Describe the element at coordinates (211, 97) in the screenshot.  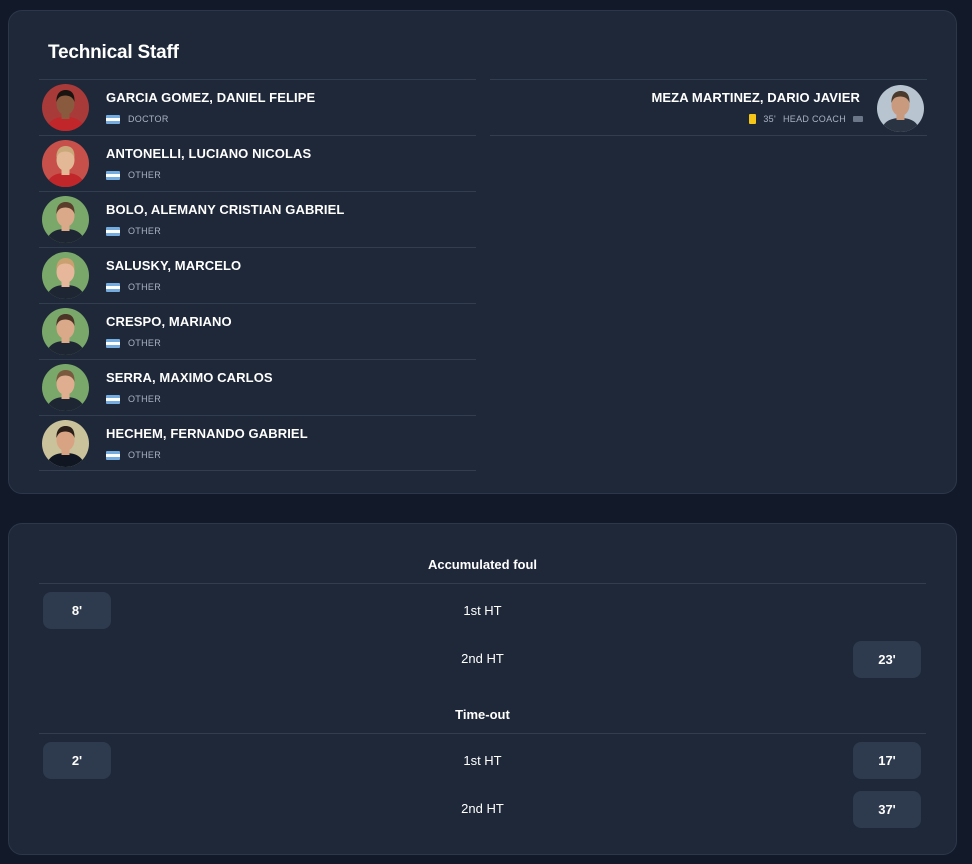
I see `staff-name: GARCIA GOMEZ, DANIEL FELIPE` at that location.